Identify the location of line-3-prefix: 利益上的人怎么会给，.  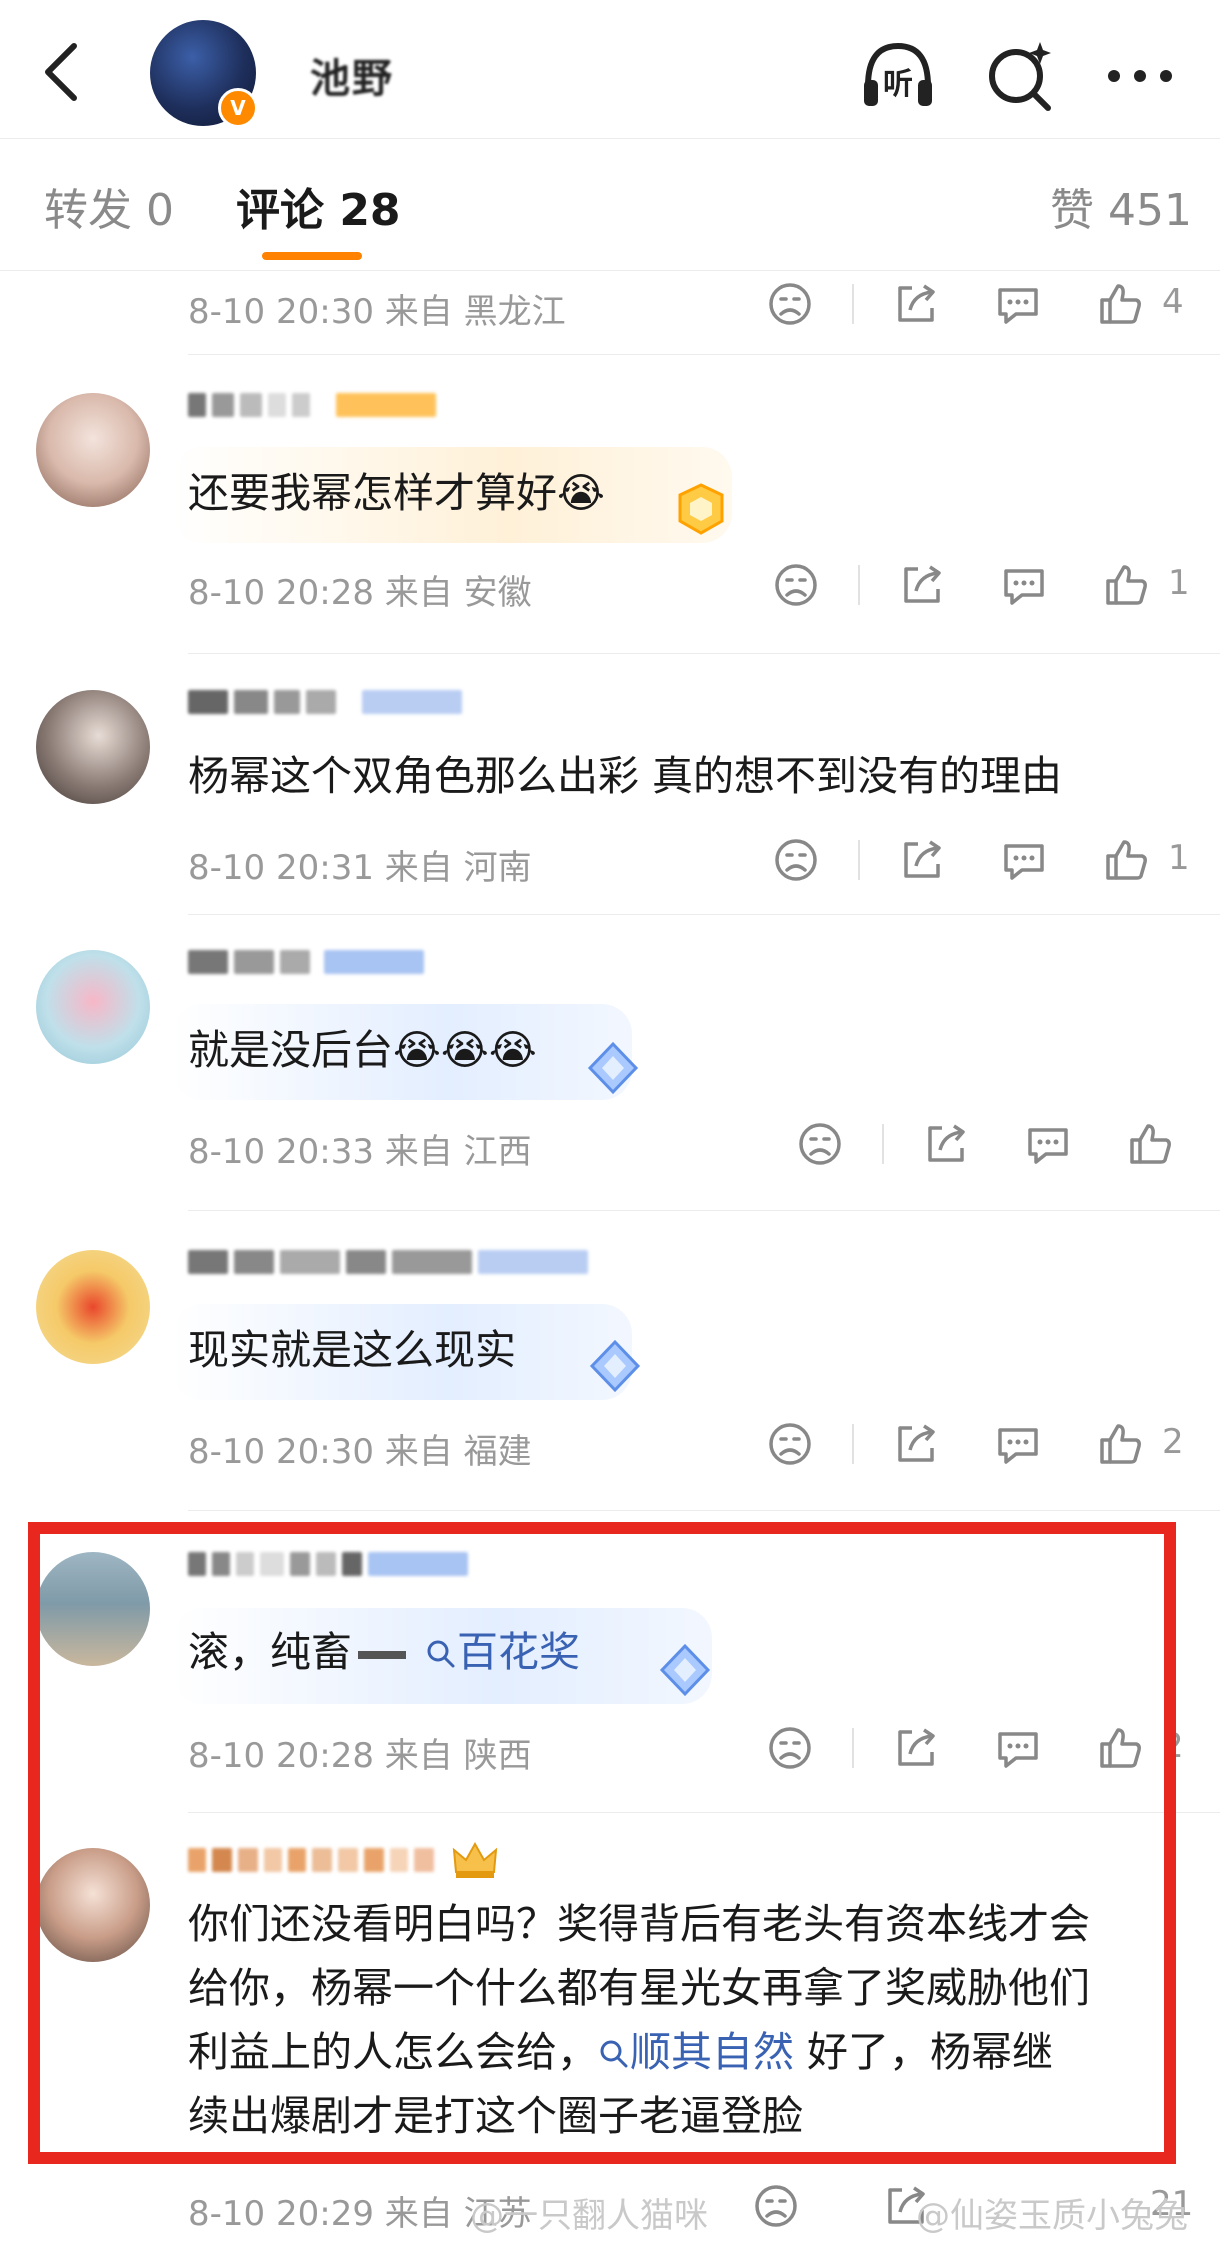
(393, 2052).